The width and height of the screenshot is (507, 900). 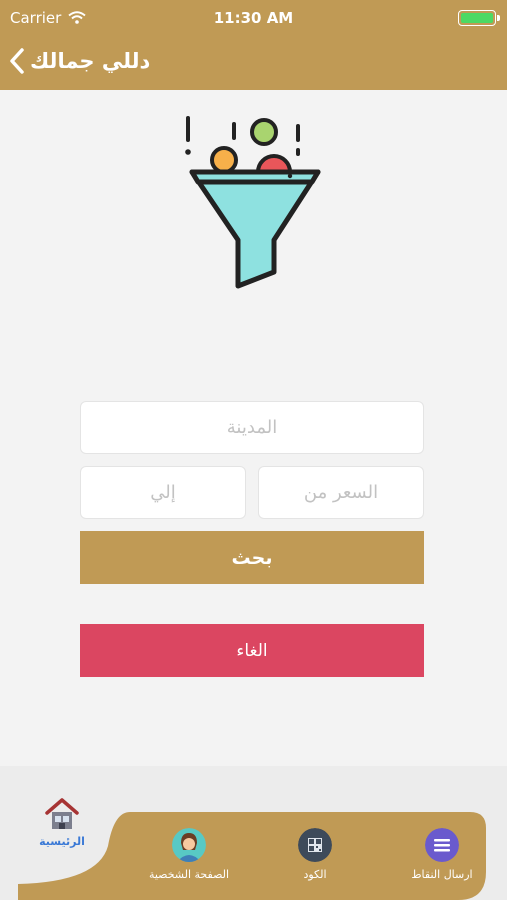 I want to click on app-header: Carrier 11:30 AM دللي جمالك, so click(x=253, y=45).